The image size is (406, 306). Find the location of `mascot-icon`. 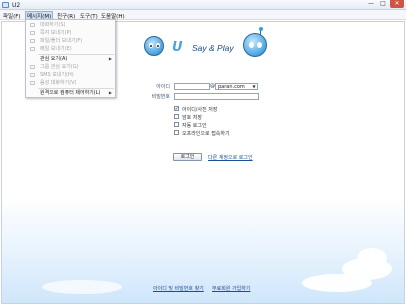

mascot-icon is located at coordinates (154, 46).